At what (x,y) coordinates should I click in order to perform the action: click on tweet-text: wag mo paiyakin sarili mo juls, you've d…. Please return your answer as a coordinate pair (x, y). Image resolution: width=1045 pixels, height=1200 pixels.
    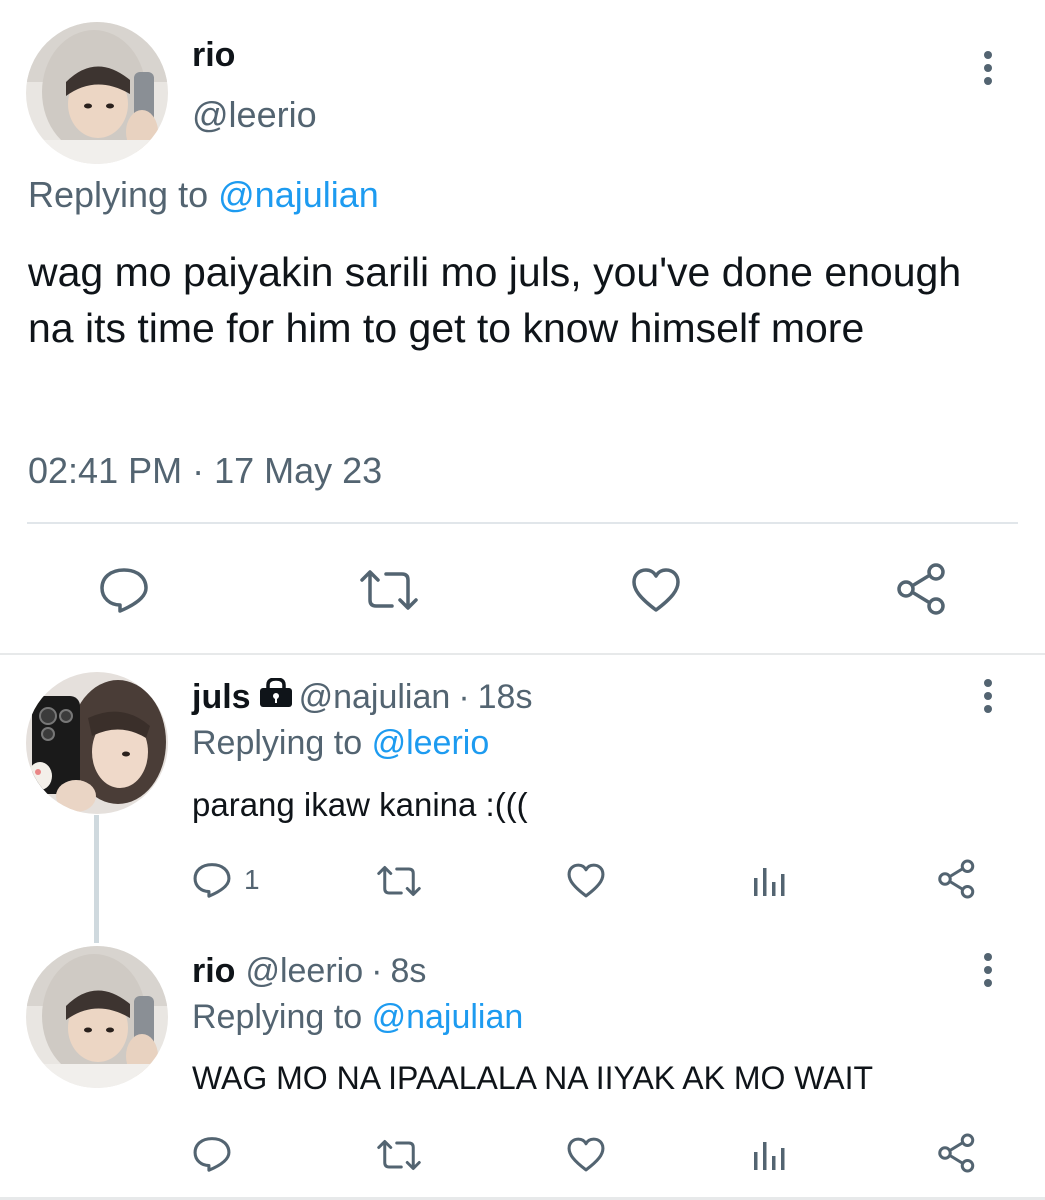
    Looking at the image, I should click on (495, 300).